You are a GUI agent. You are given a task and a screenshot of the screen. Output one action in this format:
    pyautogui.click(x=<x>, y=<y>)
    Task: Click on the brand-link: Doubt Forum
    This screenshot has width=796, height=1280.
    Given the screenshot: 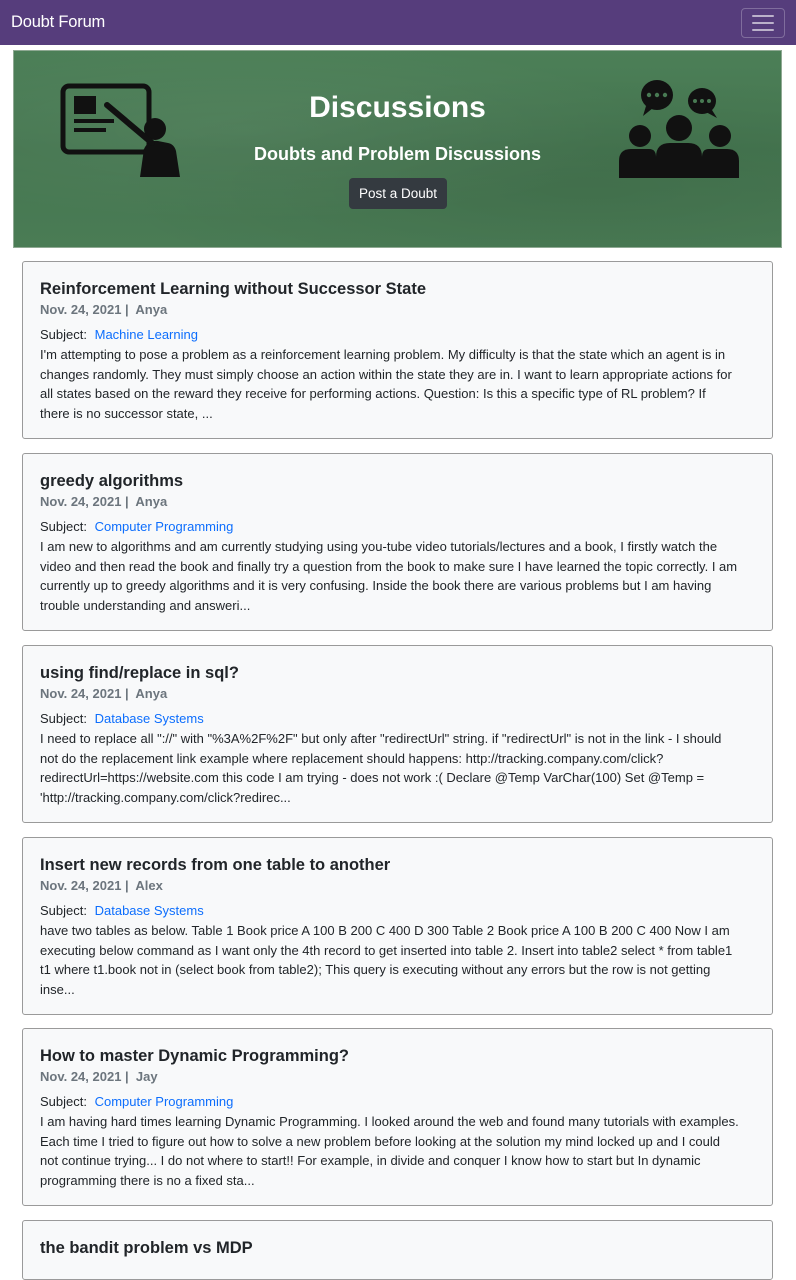 What is the action you would take?
    pyautogui.click(x=58, y=22)
    